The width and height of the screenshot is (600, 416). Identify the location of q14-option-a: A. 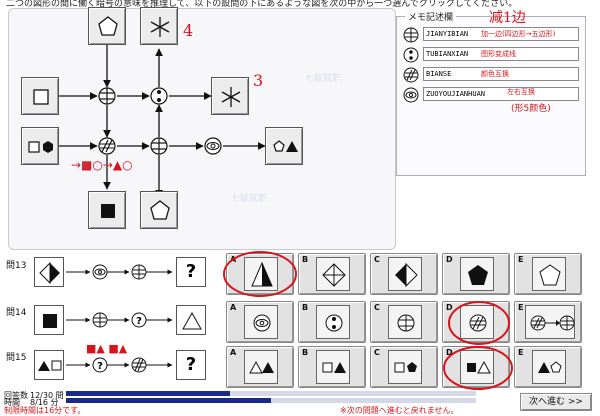
(260, 322).